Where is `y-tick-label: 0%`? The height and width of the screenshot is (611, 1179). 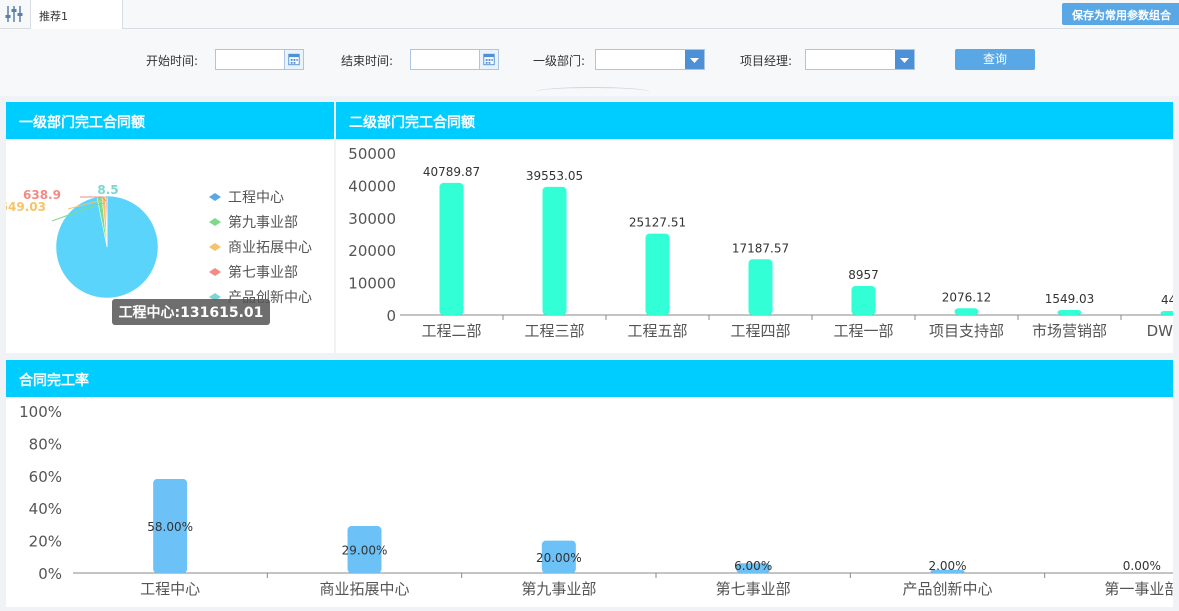
y-tick-label: 0% is located at coordinates (50, 574).